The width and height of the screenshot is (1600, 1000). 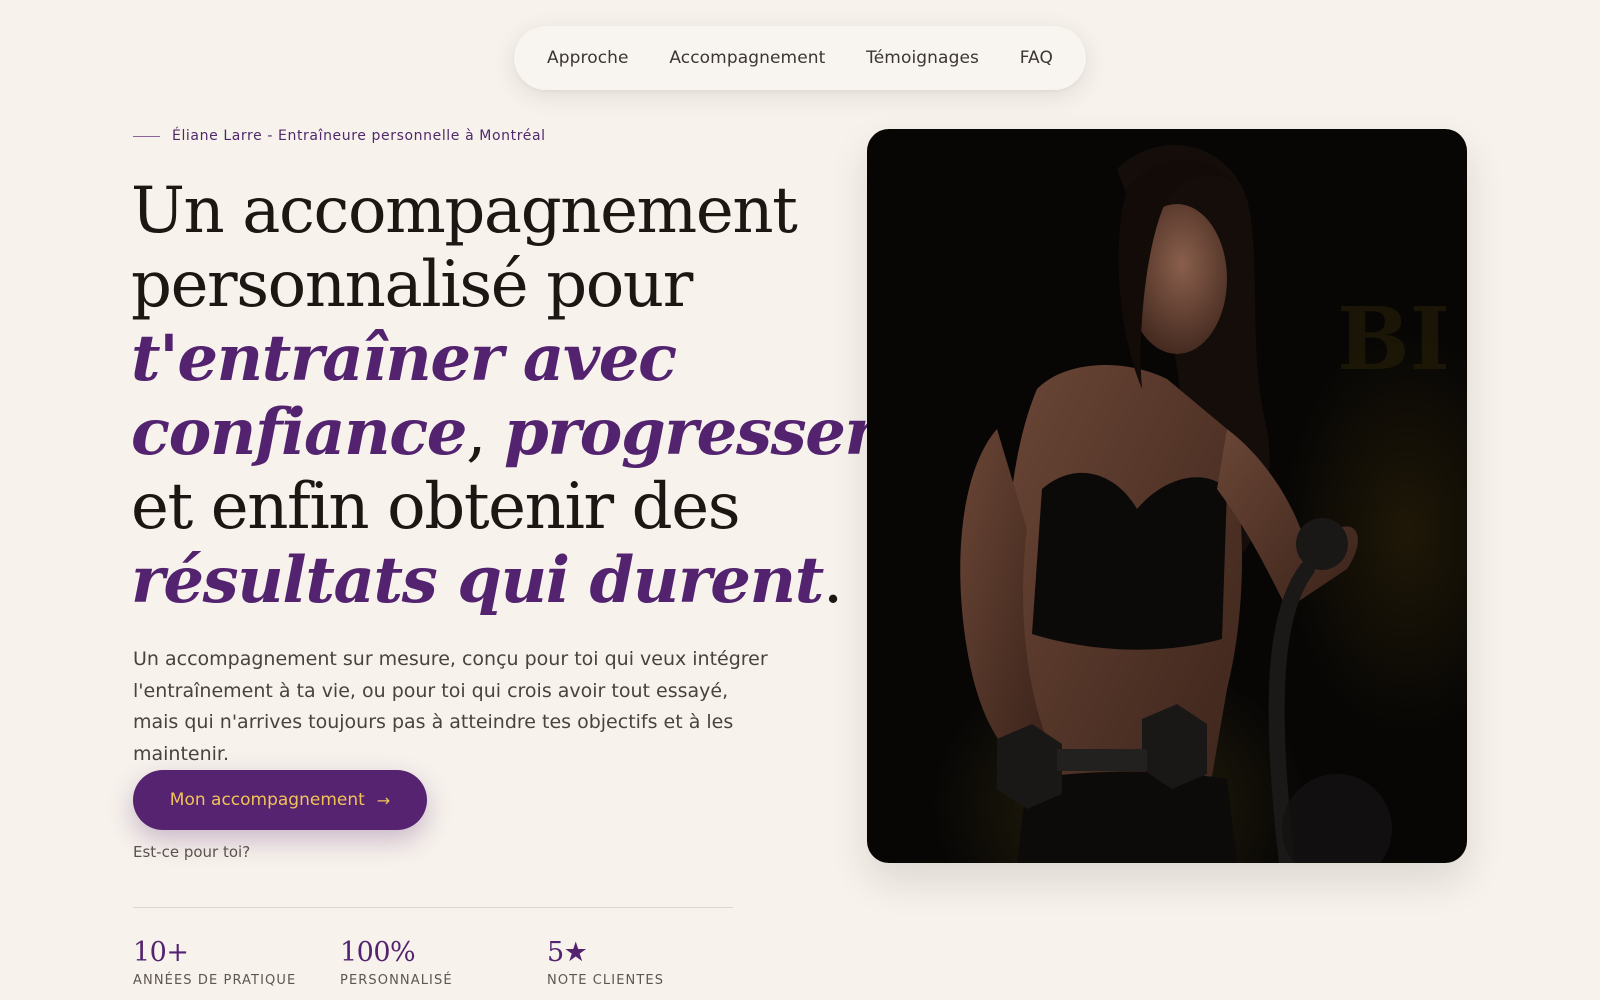 What do you see at coordinates (464, 211) in the screenshot?
I see `headline-line-1: Un accompagnement` at bounding box center [464, 211].